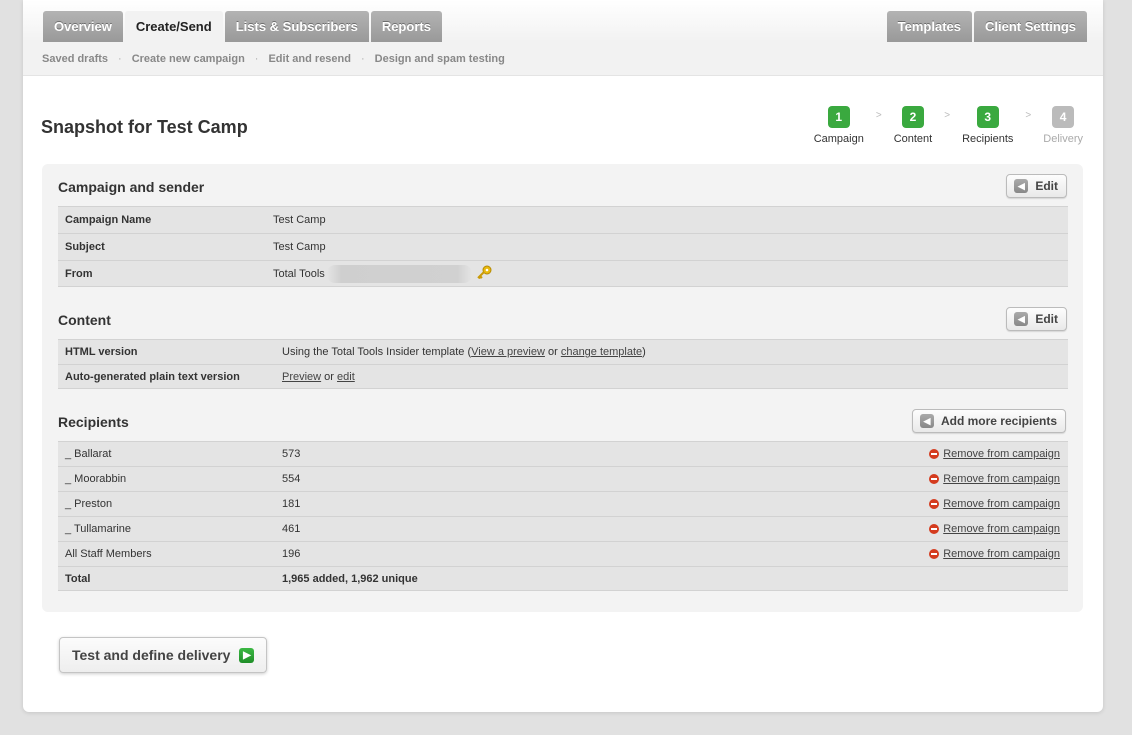 The height and width of the screenshot is (735, 1132). I want to click on edit-campaign-button: ◀ Edit, so click(1036, 186).